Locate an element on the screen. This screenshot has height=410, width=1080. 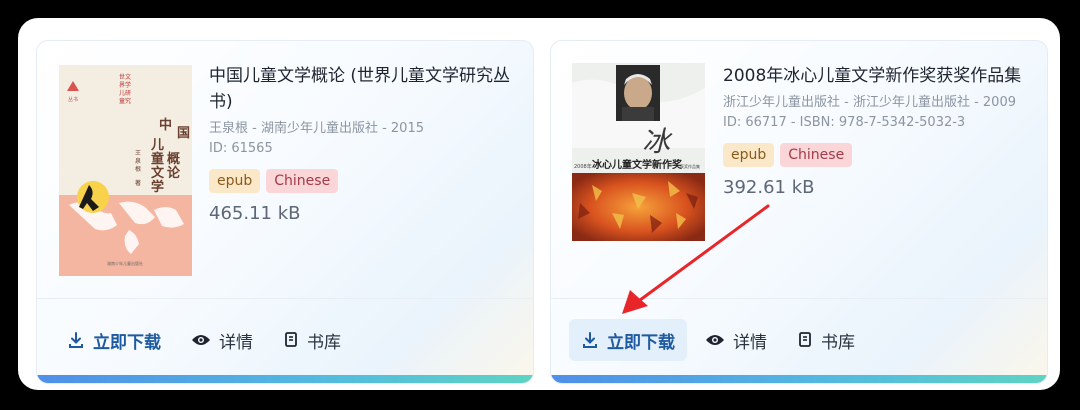
svg-text: 冰心儿童文学新作奖 is located at coordinates (637, 164).